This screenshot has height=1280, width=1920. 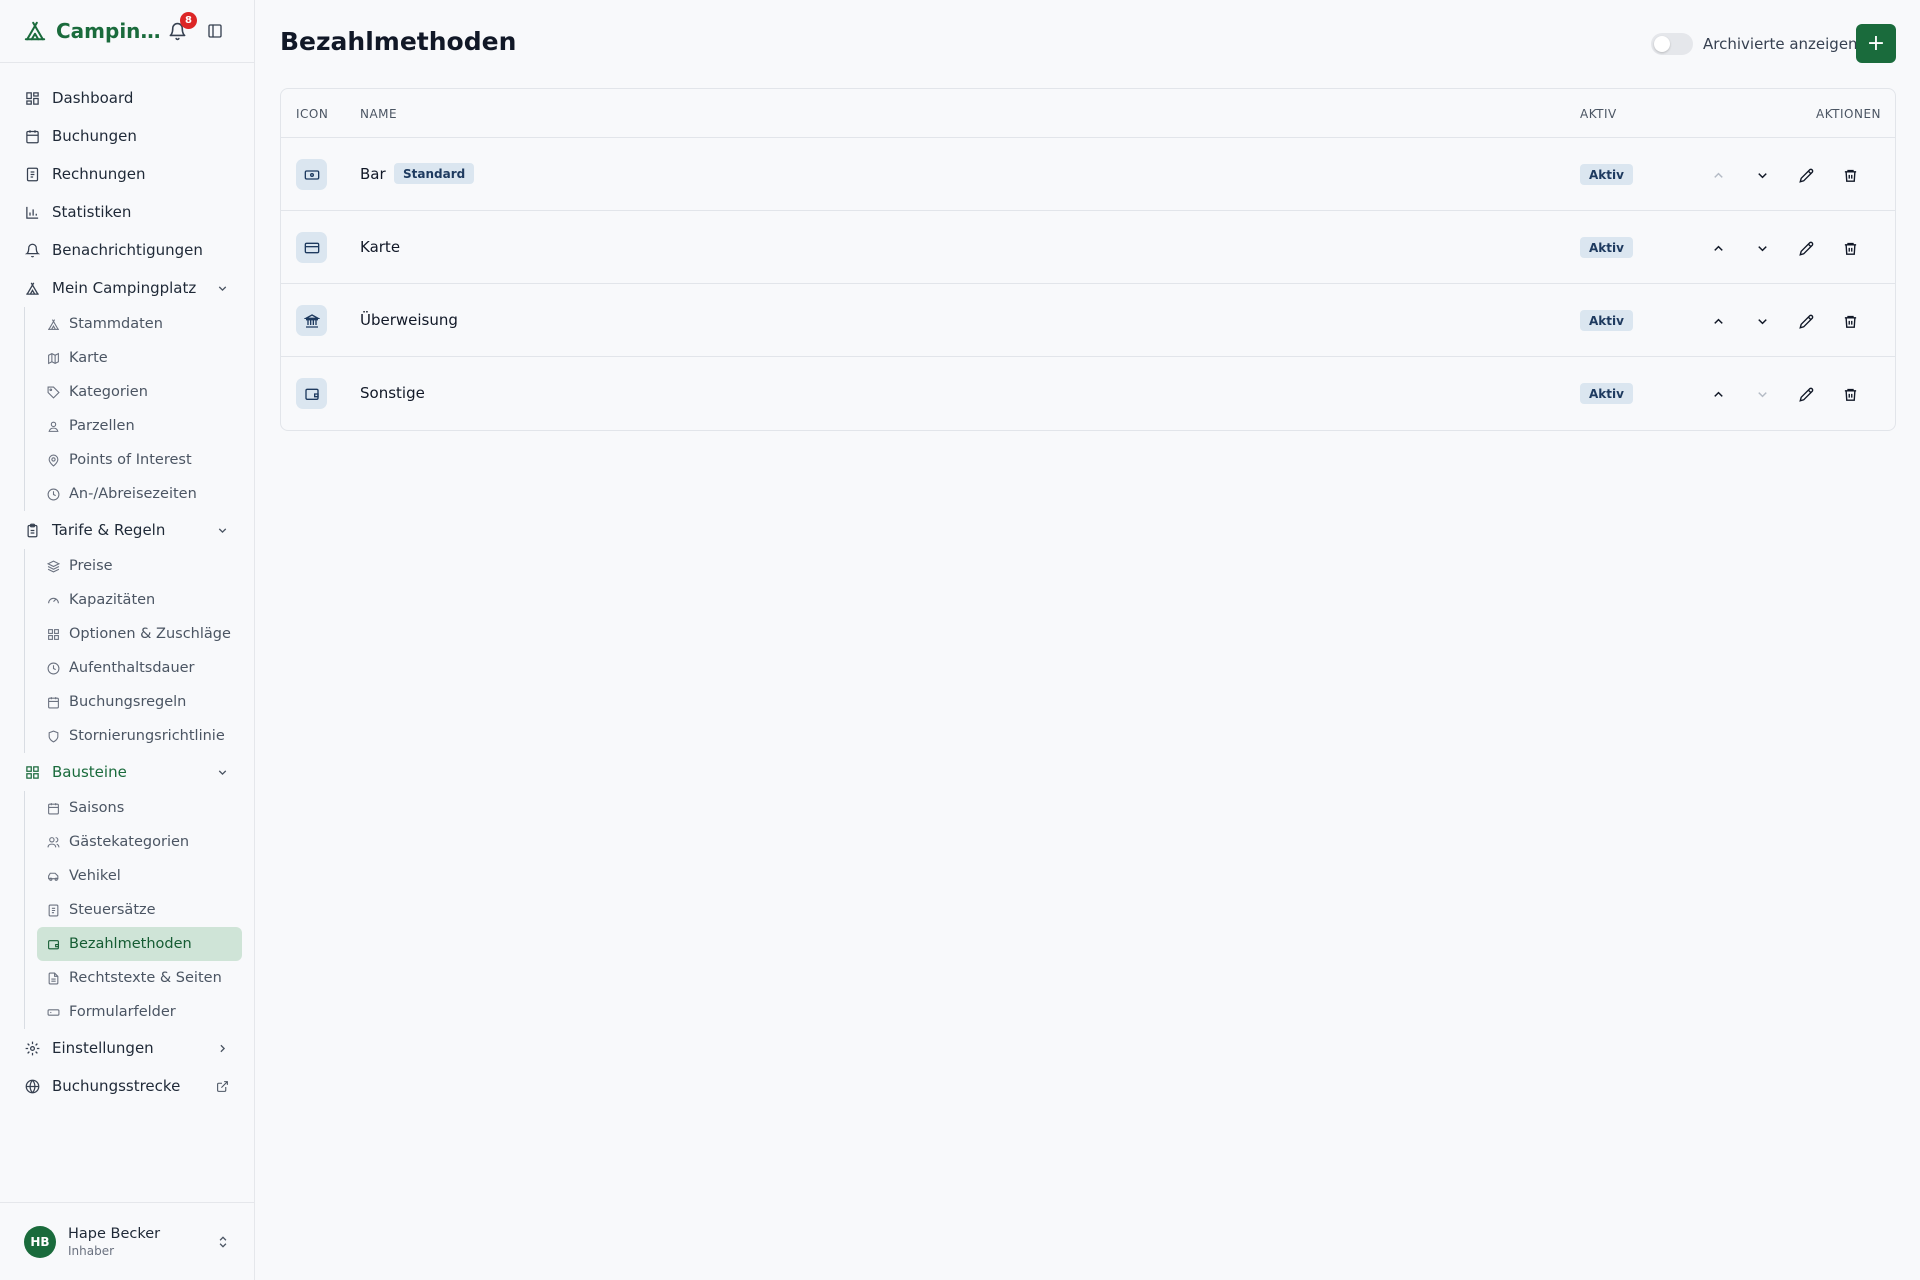 What do you see at coordinates (215, 31) in the screenshot?
I see `sidebar-toggle-icon` at bounding box center [215, 31].